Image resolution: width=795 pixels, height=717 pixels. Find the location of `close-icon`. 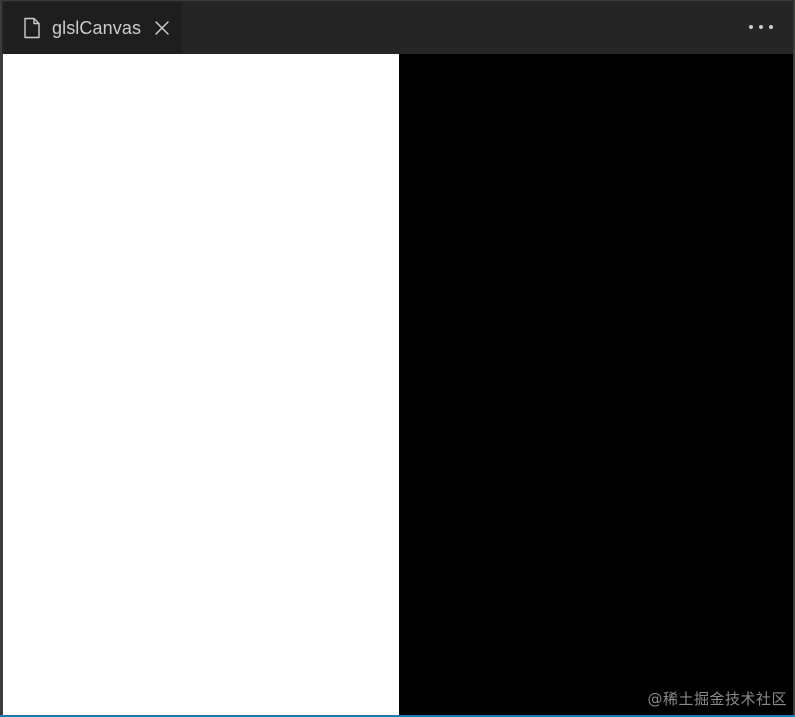

close-icon is located at coordinates (162, 28).